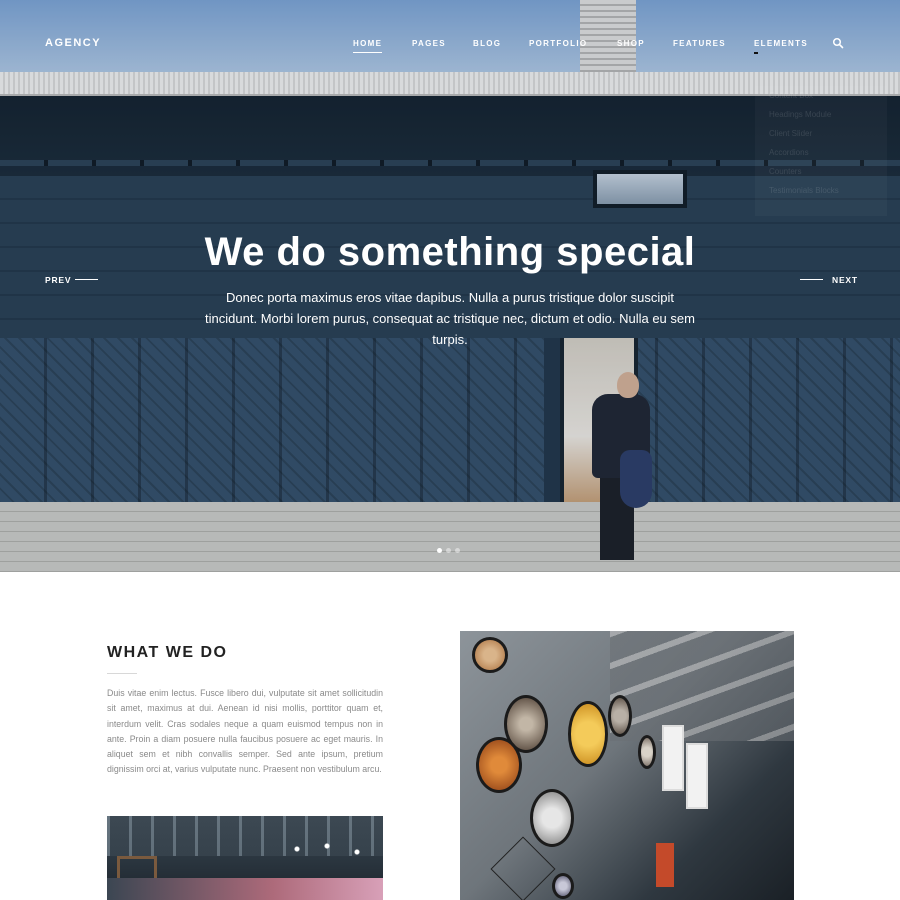 Image resolution: width=900 pixels, height=900 pixels. Describe the element at coordinates (368, 46) in the screenshot. I see `nav-item-home: HOME` at that location.